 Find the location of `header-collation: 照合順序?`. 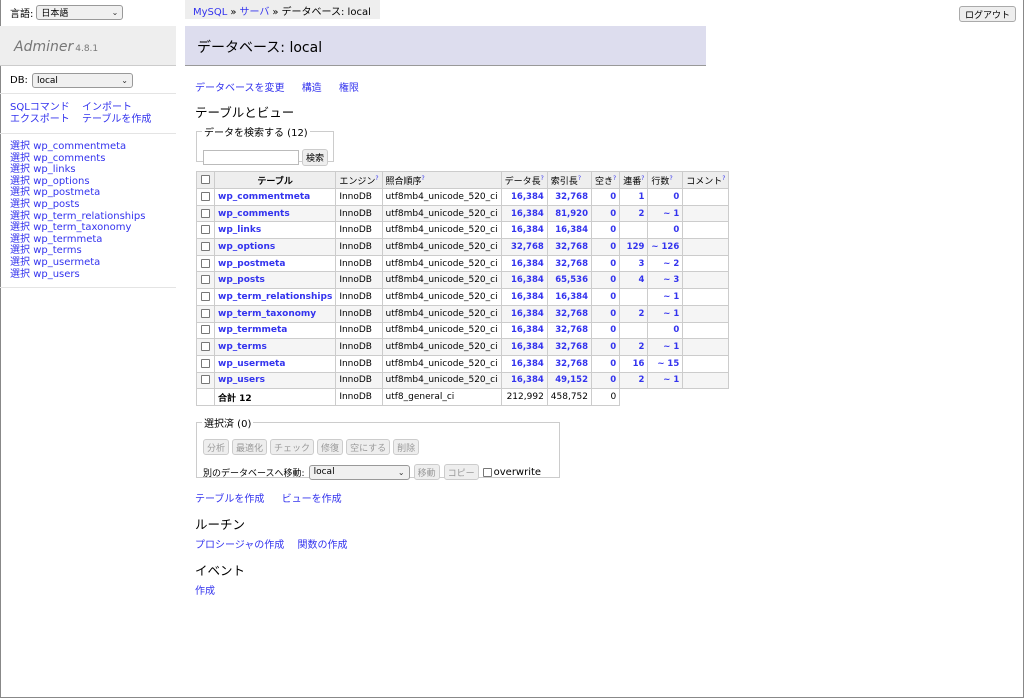

header-collation: 照合順序? is located at coordinates (441, 180).